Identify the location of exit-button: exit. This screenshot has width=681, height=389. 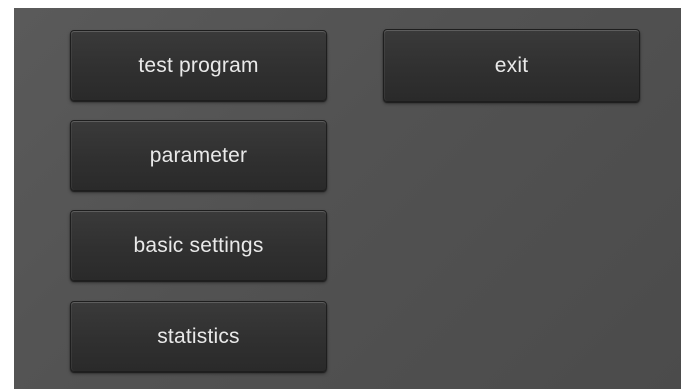
(511, 65).